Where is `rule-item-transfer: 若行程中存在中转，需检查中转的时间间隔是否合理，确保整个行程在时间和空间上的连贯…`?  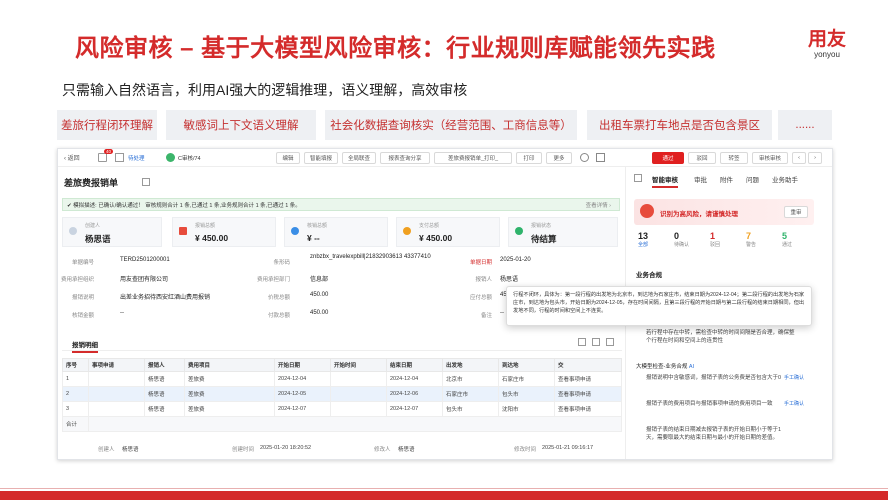
rule-item-transfer: 若行程中存在中转，需检查中转的时间间隔是否合理，确保整个行程在时间和空间上的连贯… is located at coordinates (720, 337).